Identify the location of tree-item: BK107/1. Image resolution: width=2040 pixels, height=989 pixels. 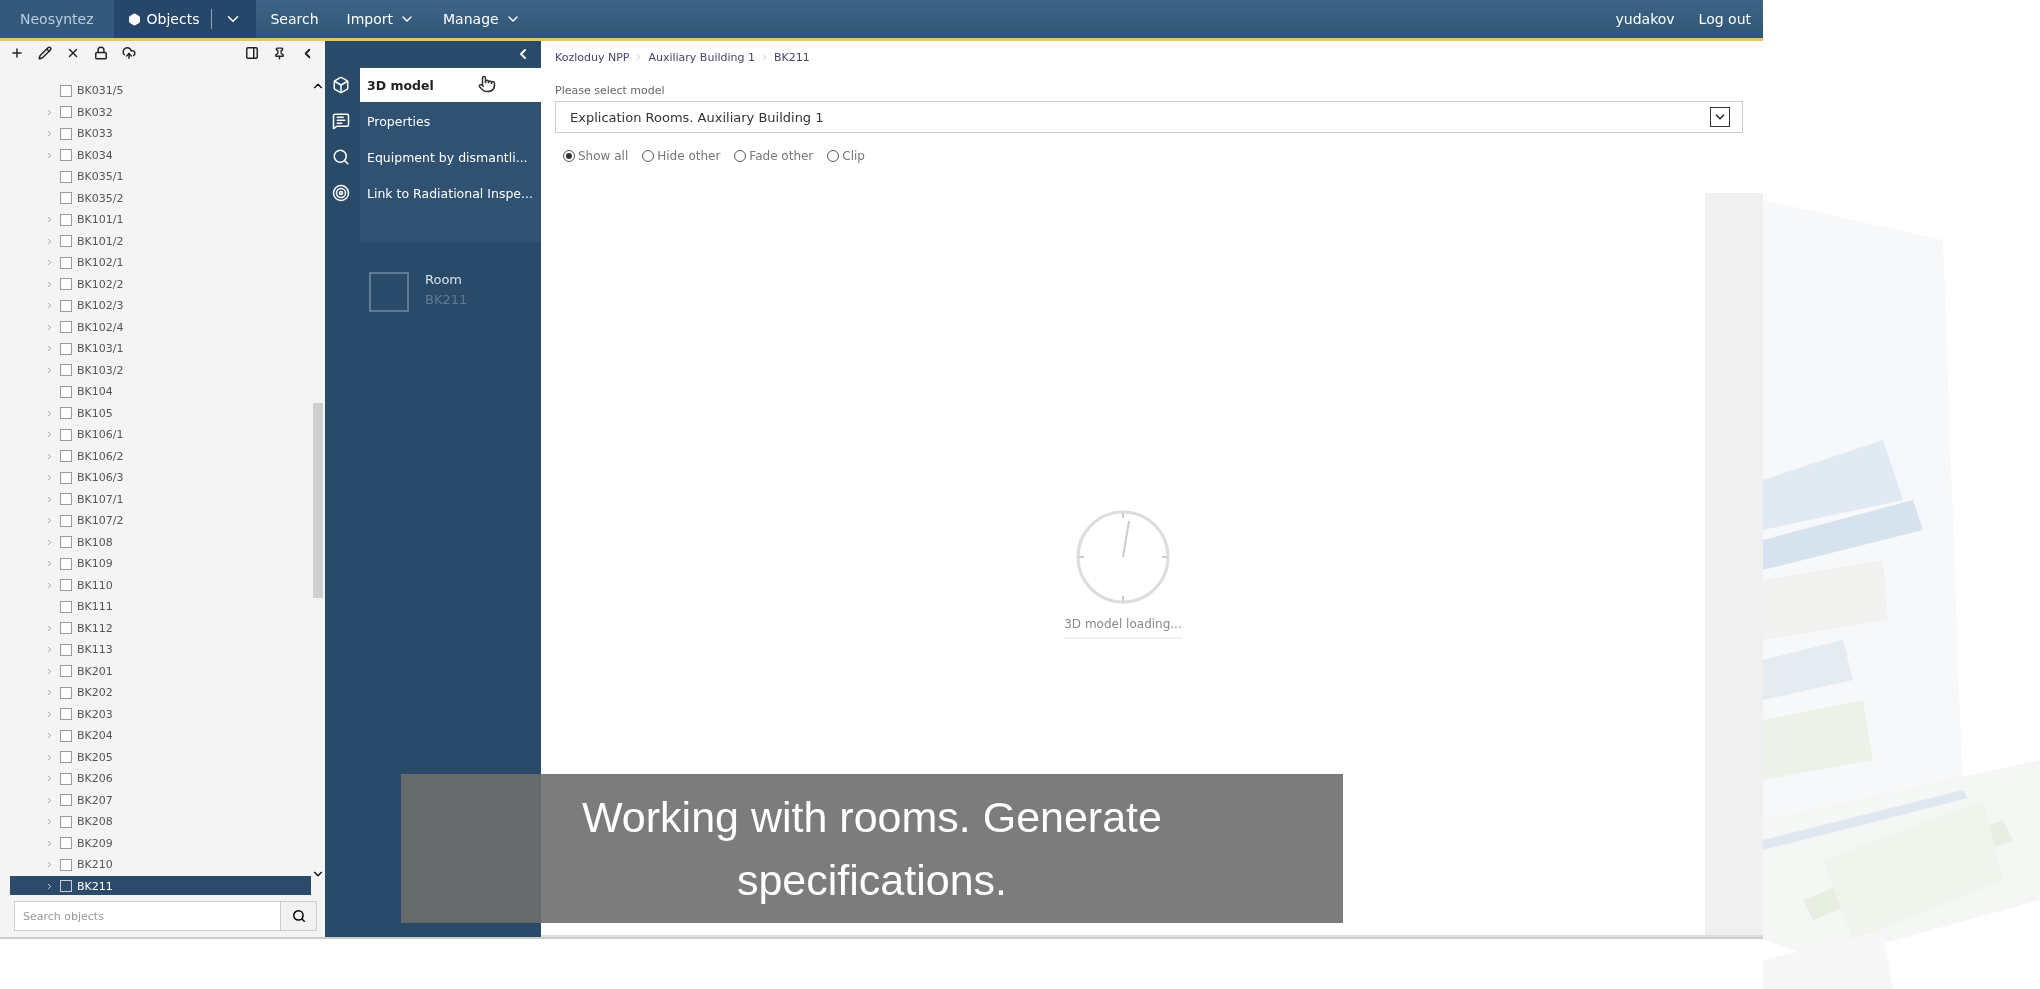
(160, 499).